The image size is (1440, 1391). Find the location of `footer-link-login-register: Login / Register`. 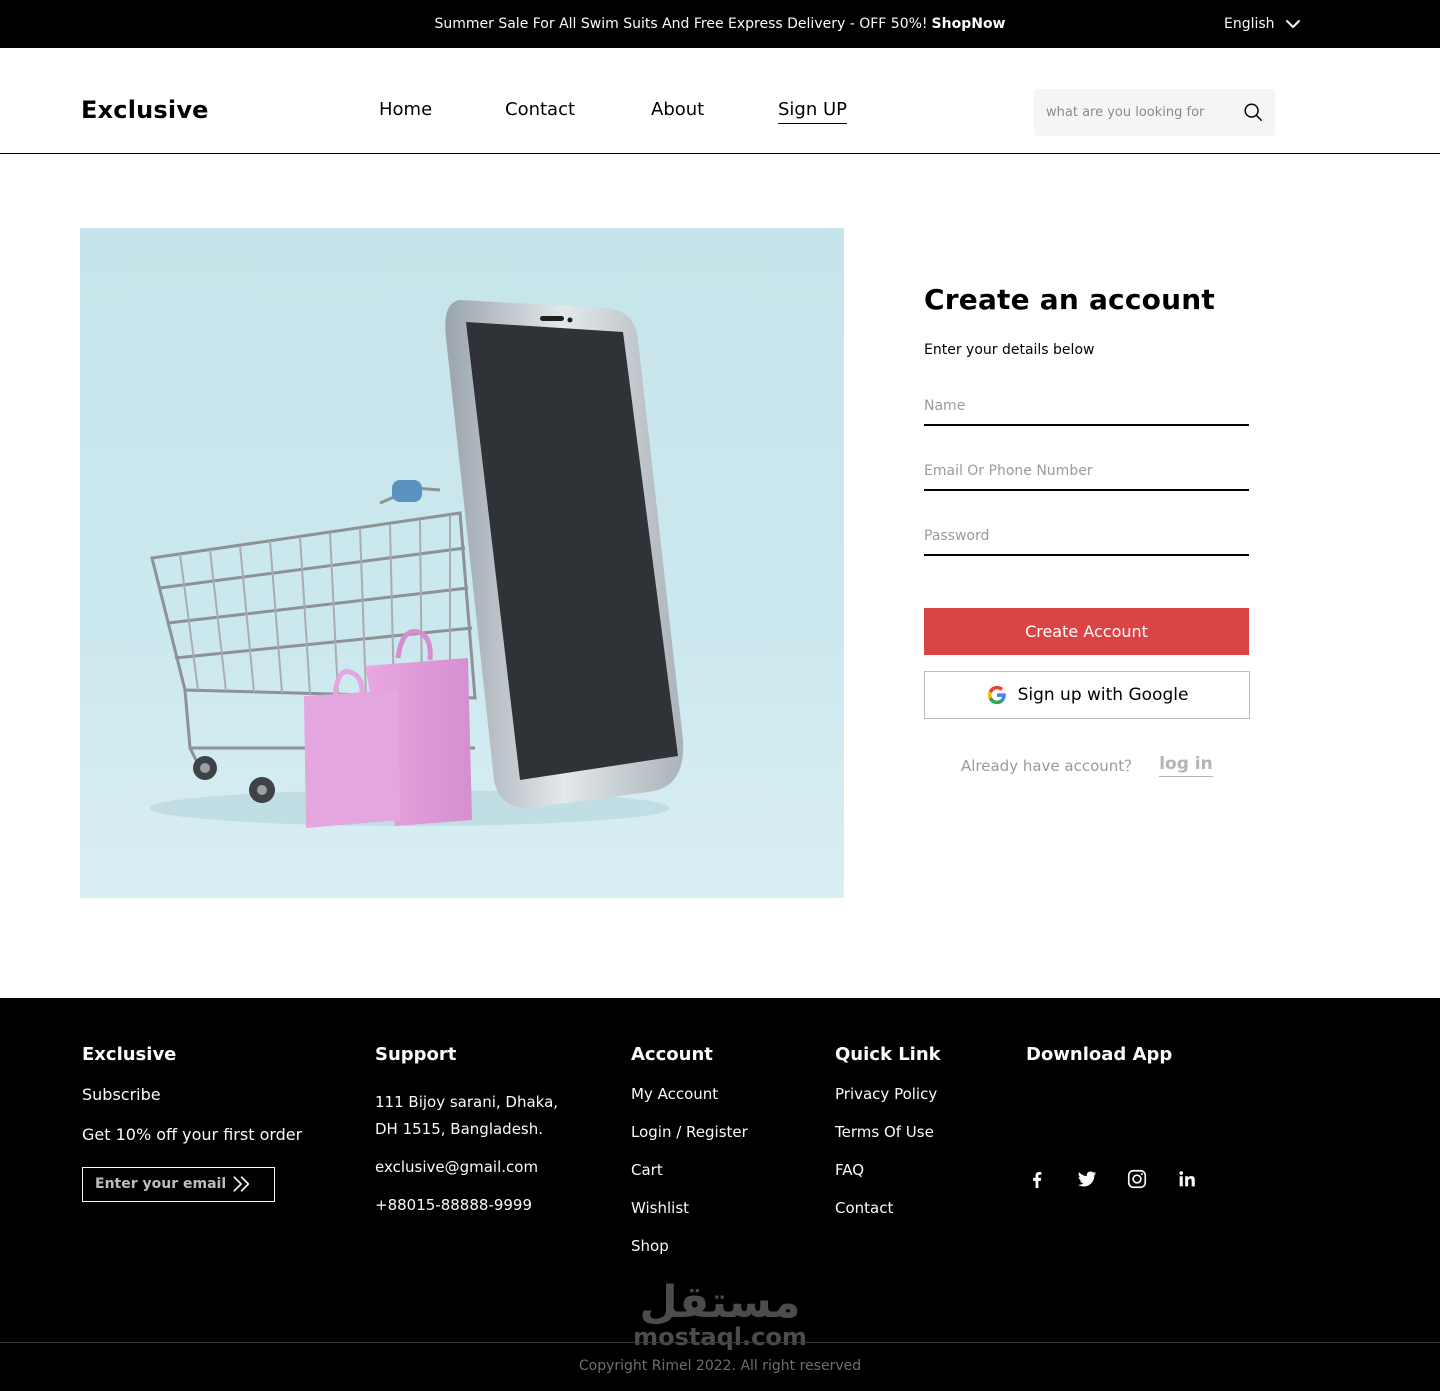

footer-link-login-register: Login / Register is located at coordinates (689, 1132).